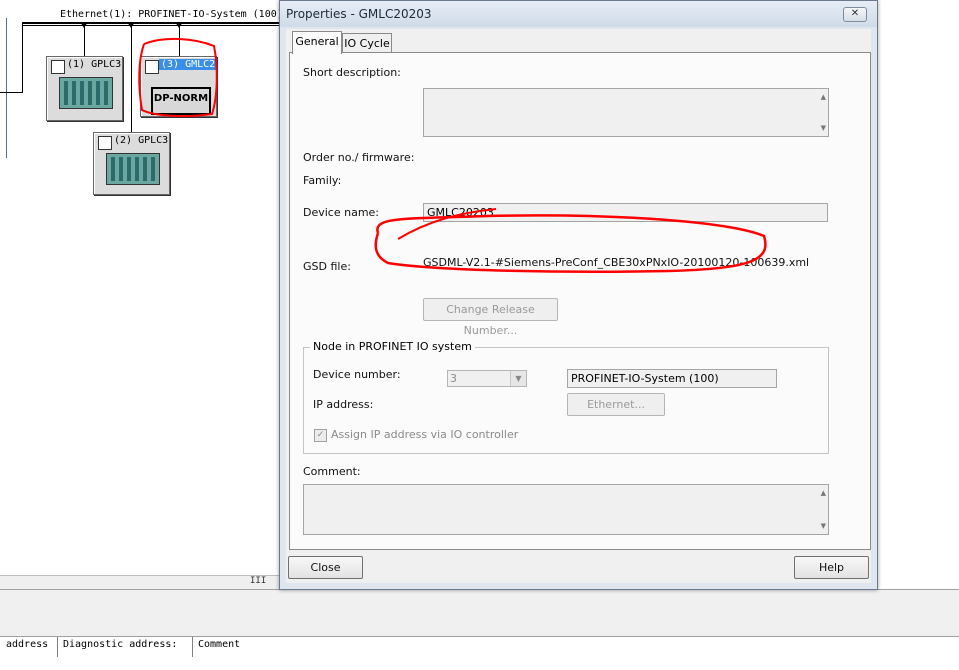 The width and height of the screenshot is (959, 670). What do you see at coordinates (625, 212) in the screenshot?
I see `device-name-field: GMLC20203` at bounding box center [625, 212].